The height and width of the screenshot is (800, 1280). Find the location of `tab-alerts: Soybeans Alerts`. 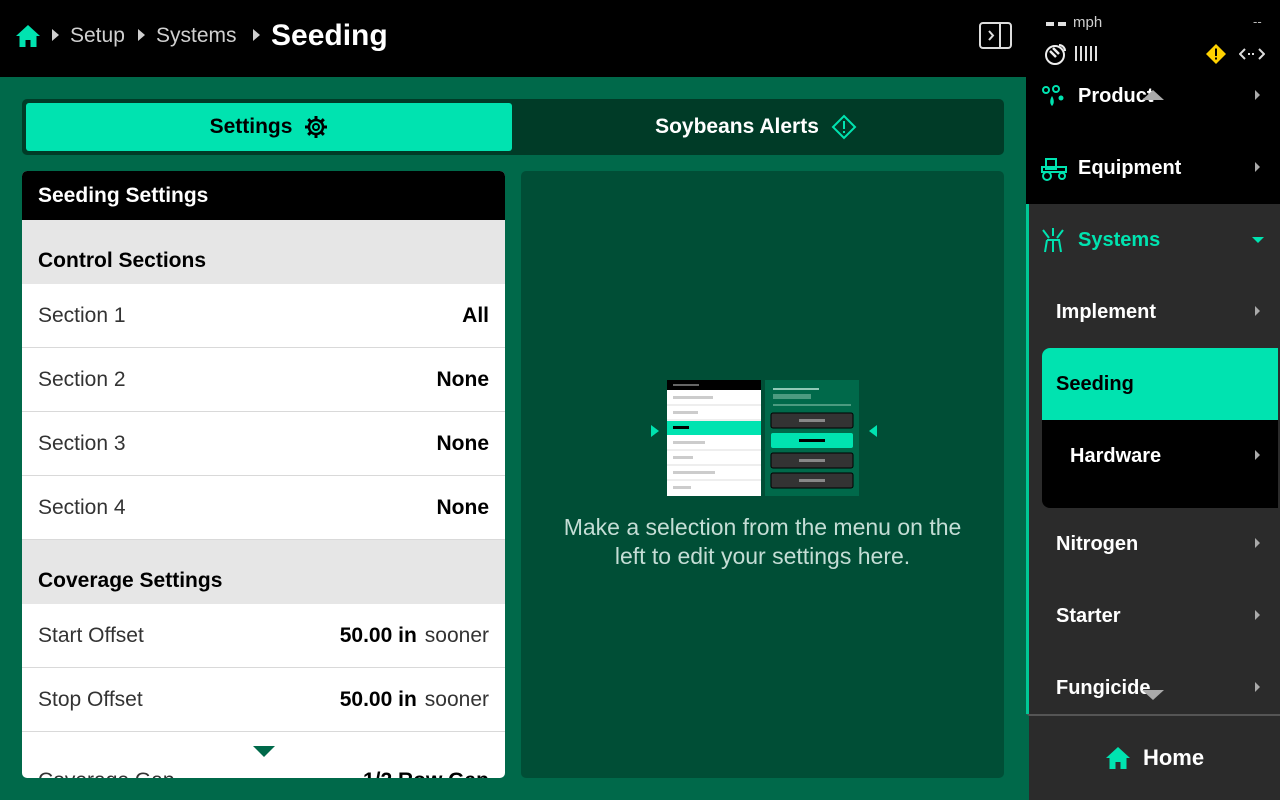

tab-alerts: Soybeans Alerts is located at coordinates (756, 127).